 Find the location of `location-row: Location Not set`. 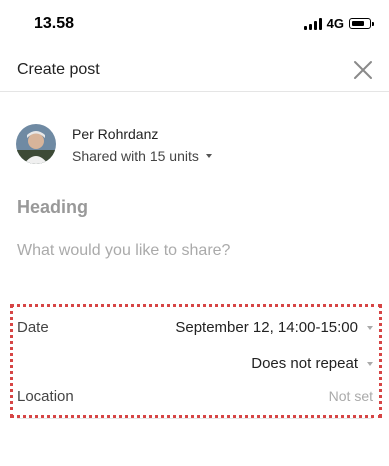

location-row: Location Not set is located at coordinates (195, 397).